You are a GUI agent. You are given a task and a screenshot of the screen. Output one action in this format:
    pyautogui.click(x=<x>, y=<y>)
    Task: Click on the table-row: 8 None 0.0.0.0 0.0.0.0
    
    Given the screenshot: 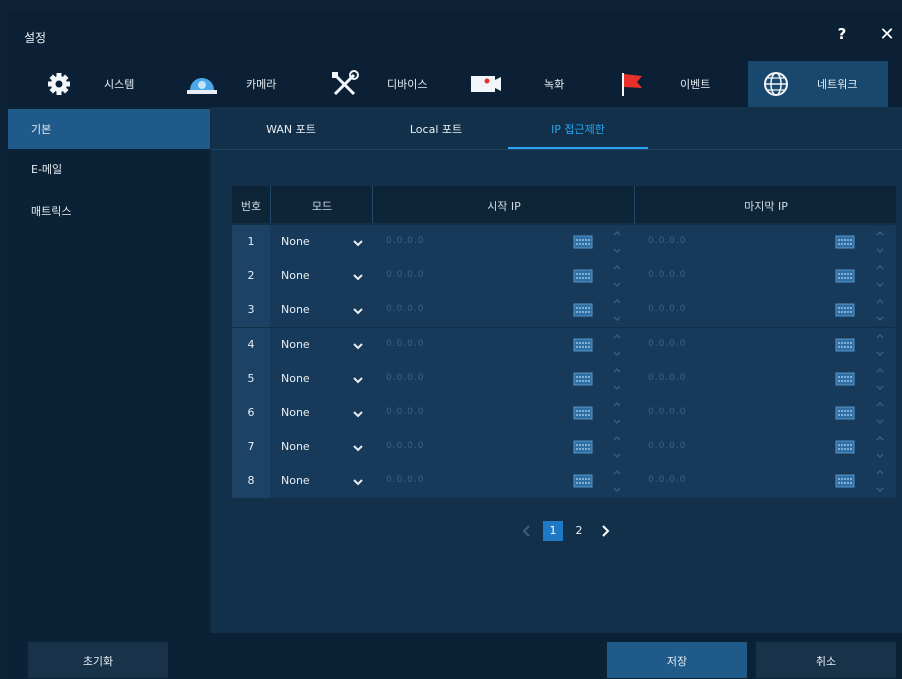 What is the action you would take?
    pyautogui.click(x=564, y=481)
    